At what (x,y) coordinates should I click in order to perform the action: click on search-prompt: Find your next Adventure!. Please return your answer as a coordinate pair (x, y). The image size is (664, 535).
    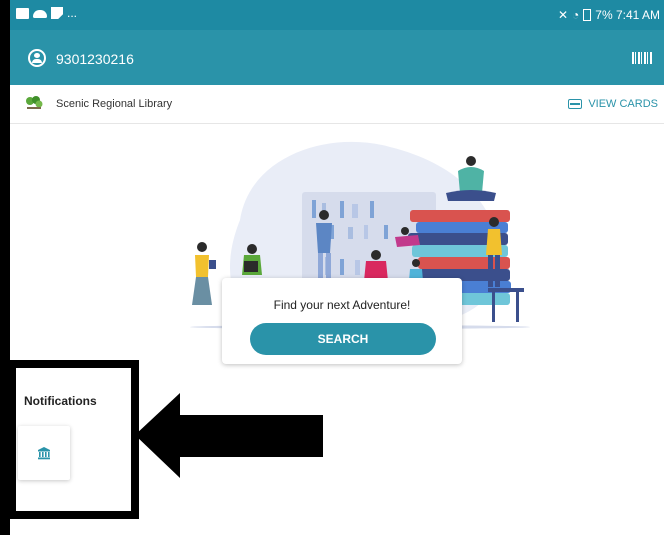
    Looking at the image, I should click on (342, 305).